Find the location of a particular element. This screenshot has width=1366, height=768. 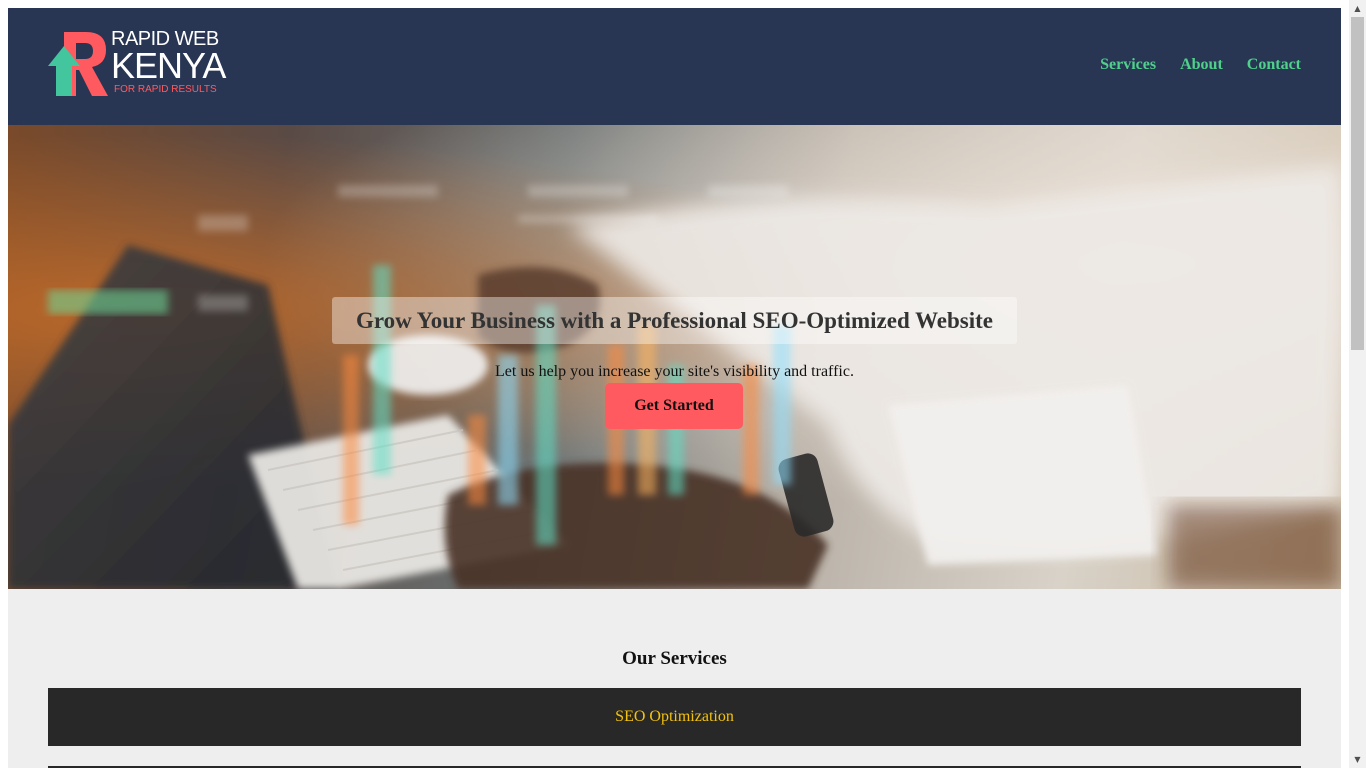

logo: RAPID WEB KENYA FOR RAPID RESULTS is located at coordinates (137, 64).